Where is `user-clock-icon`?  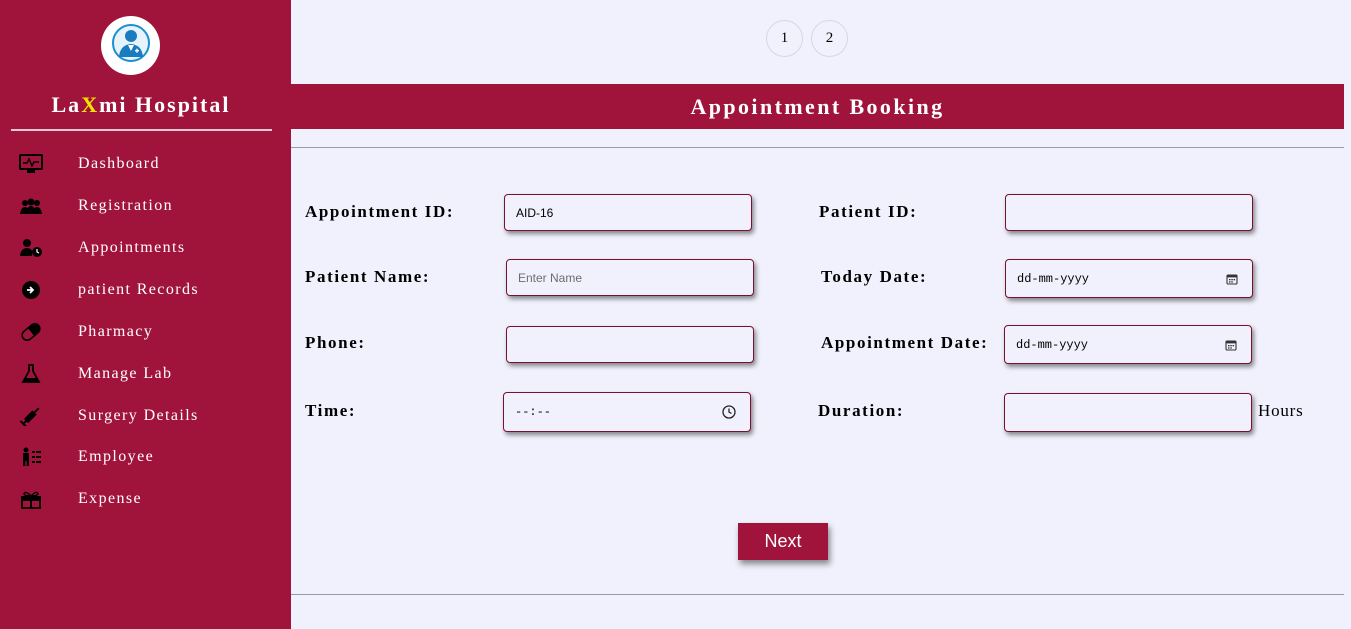 user-clock-icon is located at coordinates (31, 248).